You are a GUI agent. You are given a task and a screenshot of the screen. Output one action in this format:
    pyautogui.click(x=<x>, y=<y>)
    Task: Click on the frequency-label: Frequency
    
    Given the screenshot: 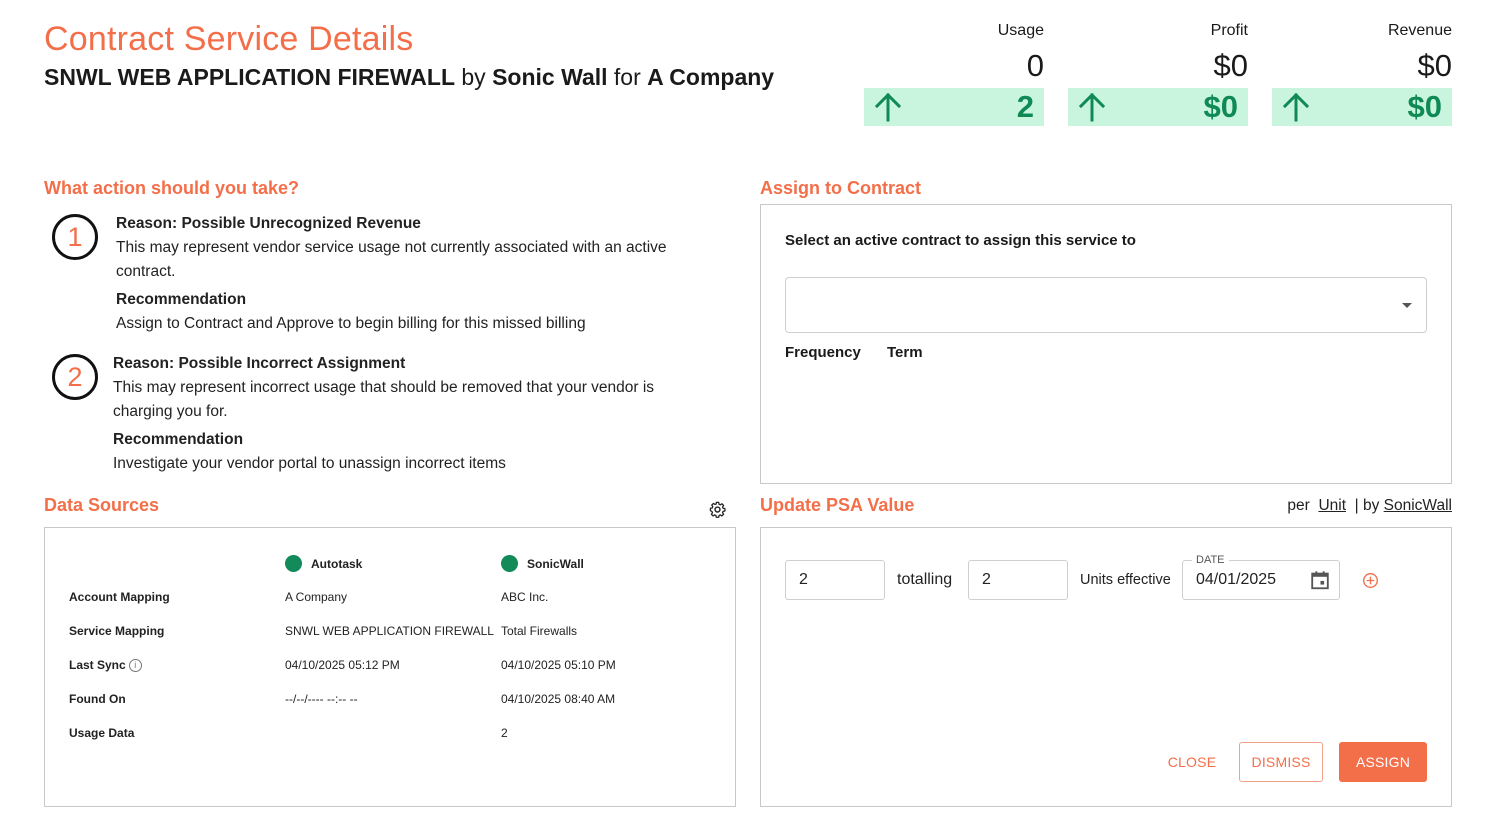 What is the action you would take?
    pyautogui.click(x=823, y=352)
    